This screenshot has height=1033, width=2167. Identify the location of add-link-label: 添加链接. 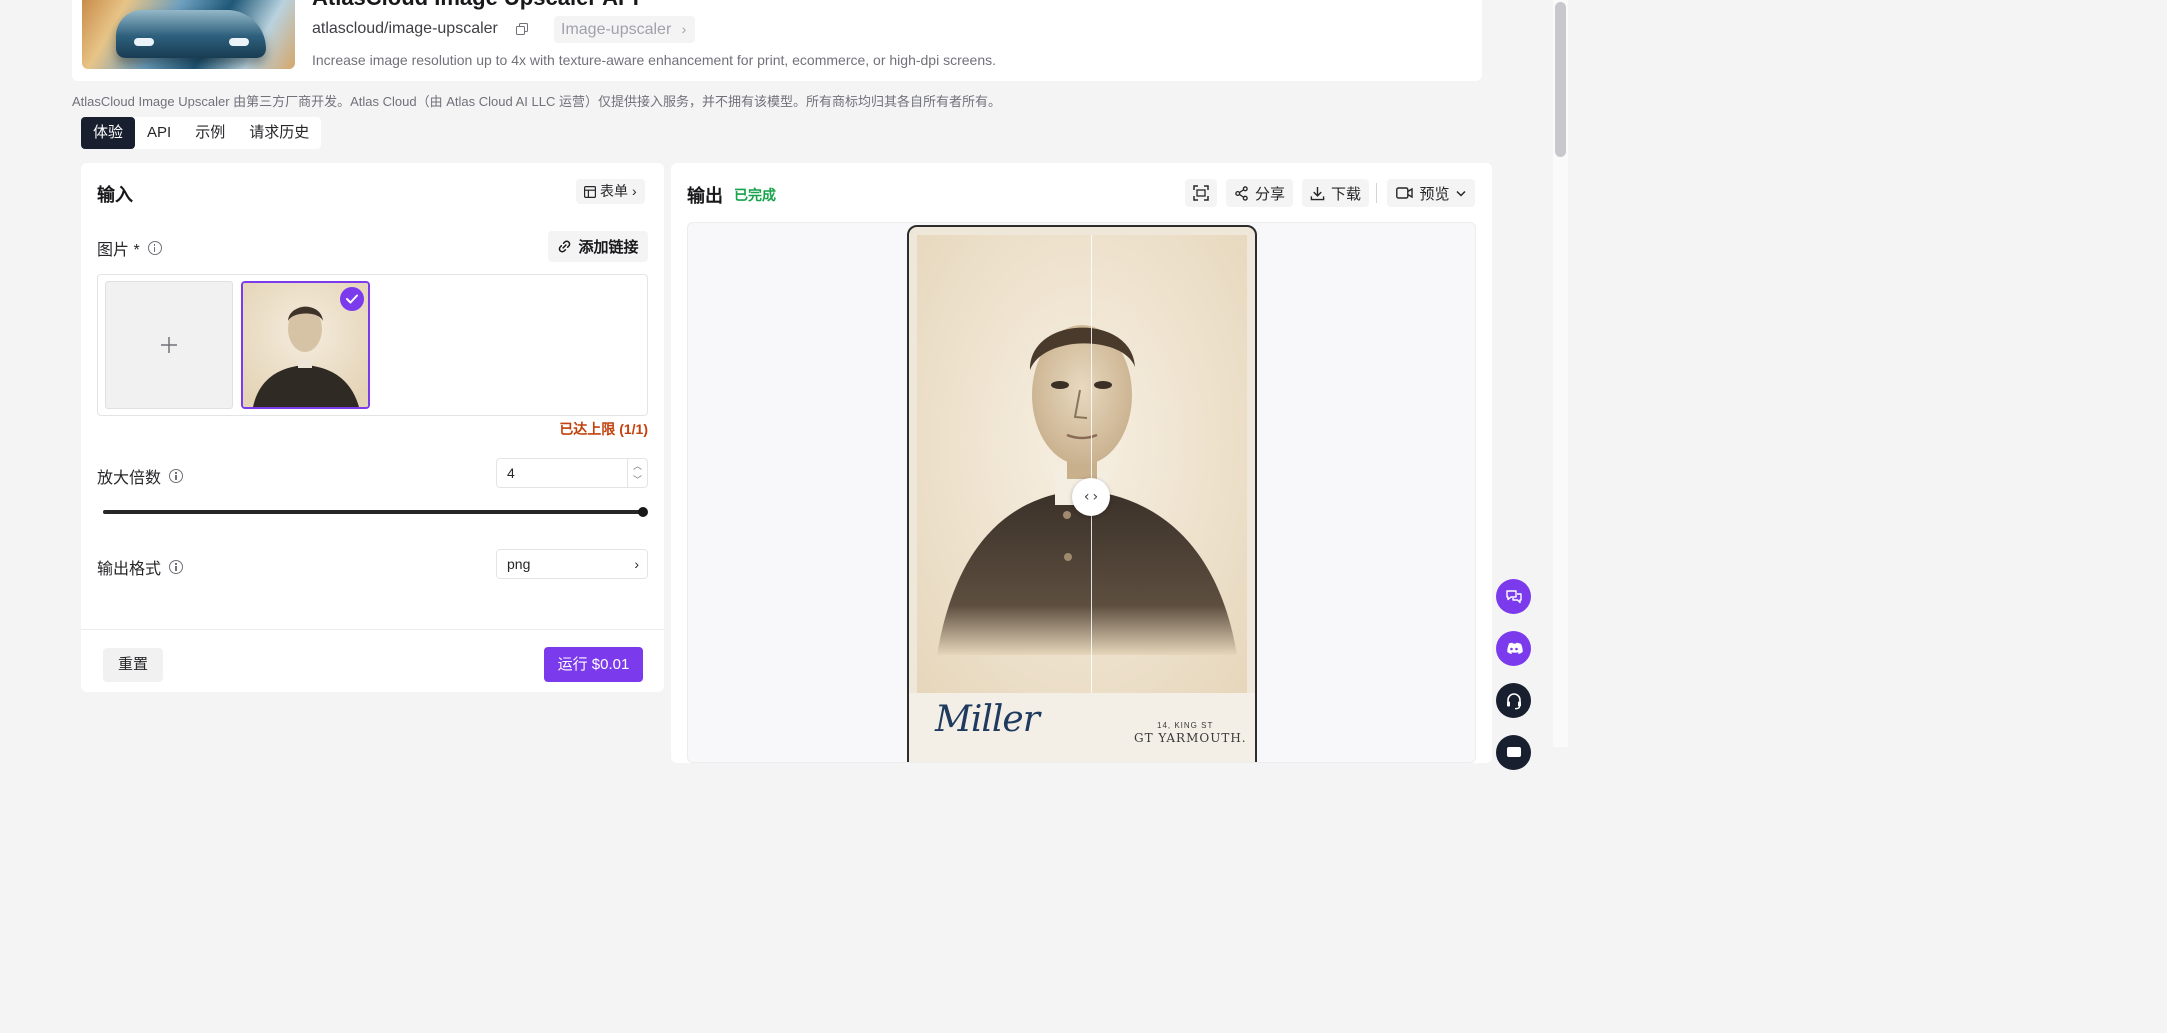
(608, 247).